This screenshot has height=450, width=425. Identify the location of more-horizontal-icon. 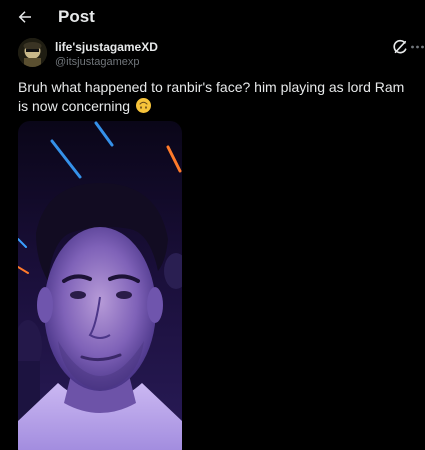
(417, 47).